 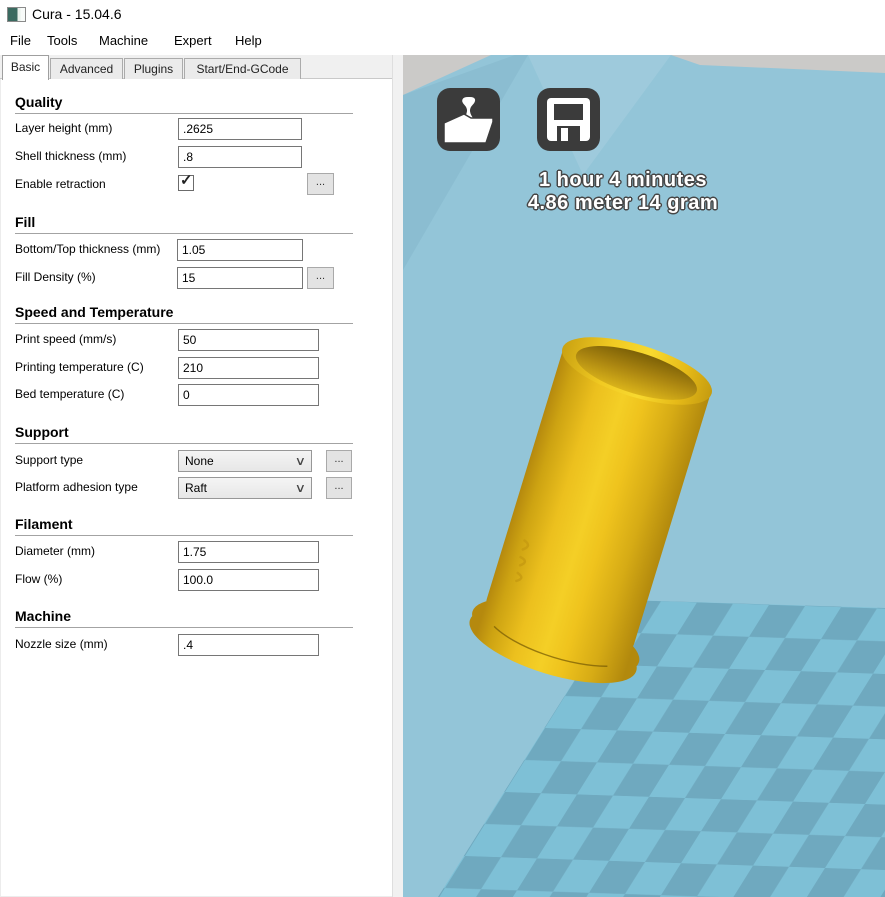 What do you see at coordinates (153, 68) in the screenshot?
I see `tab-plugins: Plugins` at bounding box center [153, 68].